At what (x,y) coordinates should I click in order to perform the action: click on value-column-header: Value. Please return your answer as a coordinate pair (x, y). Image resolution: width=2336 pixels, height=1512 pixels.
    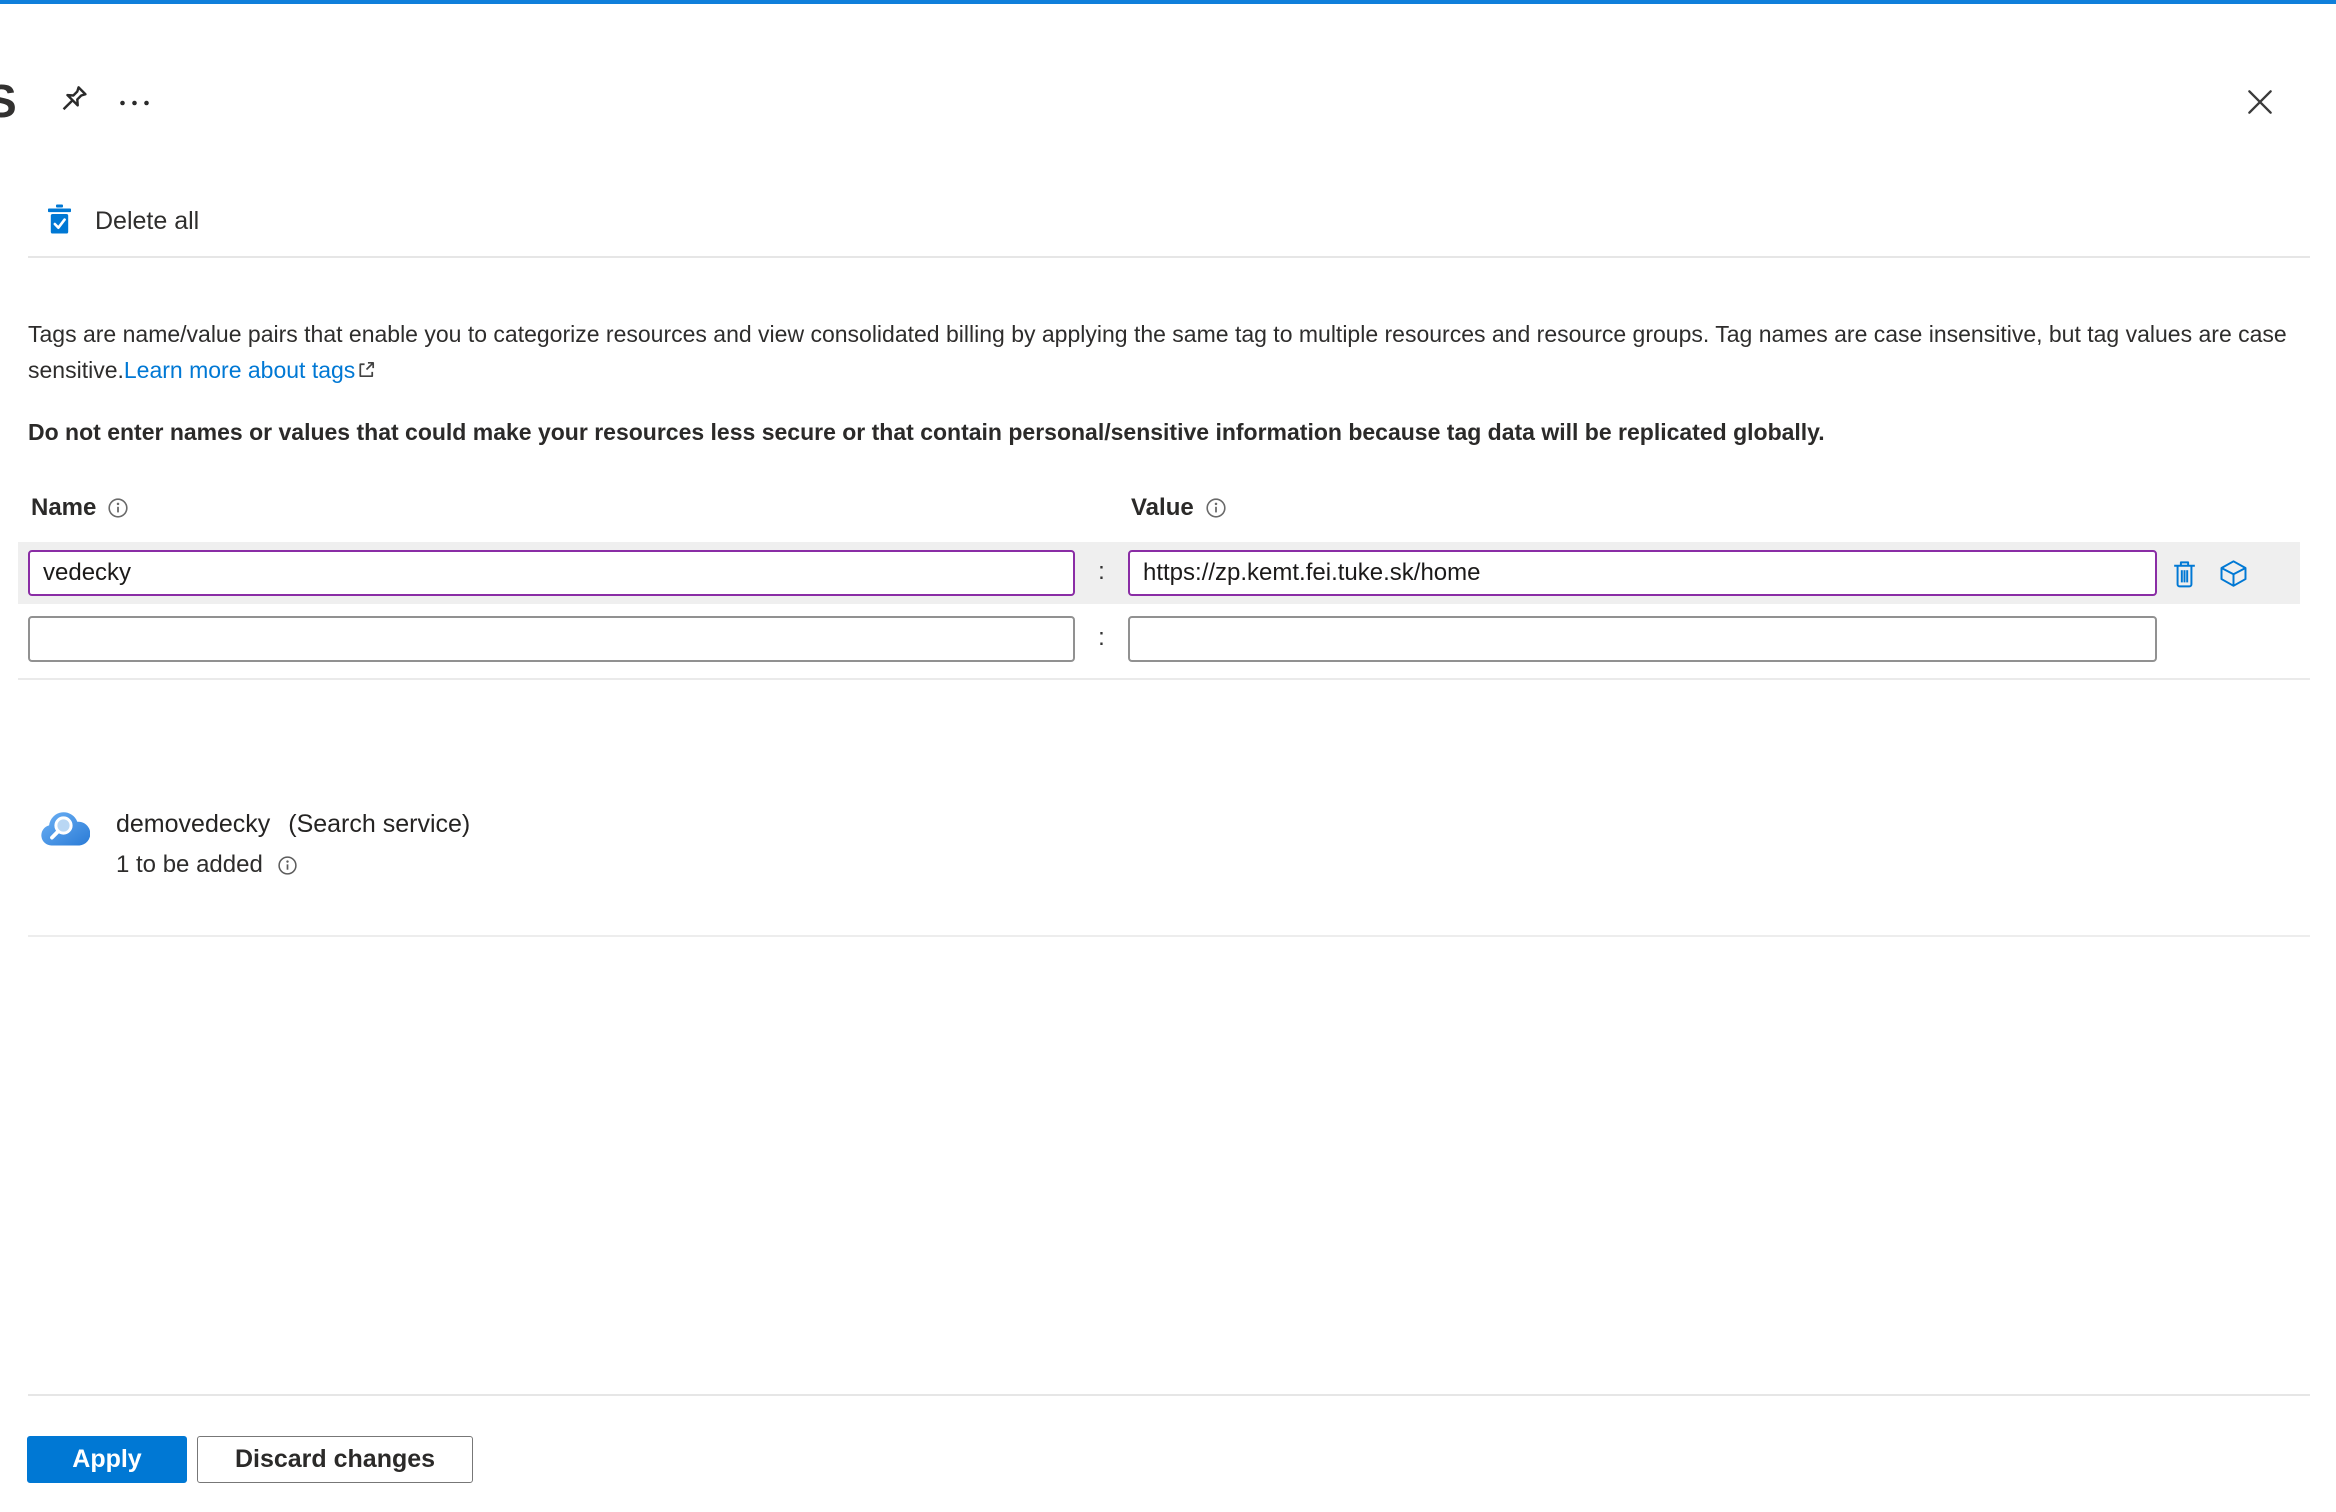
    Looking at the image, I should click on (1642, 508).